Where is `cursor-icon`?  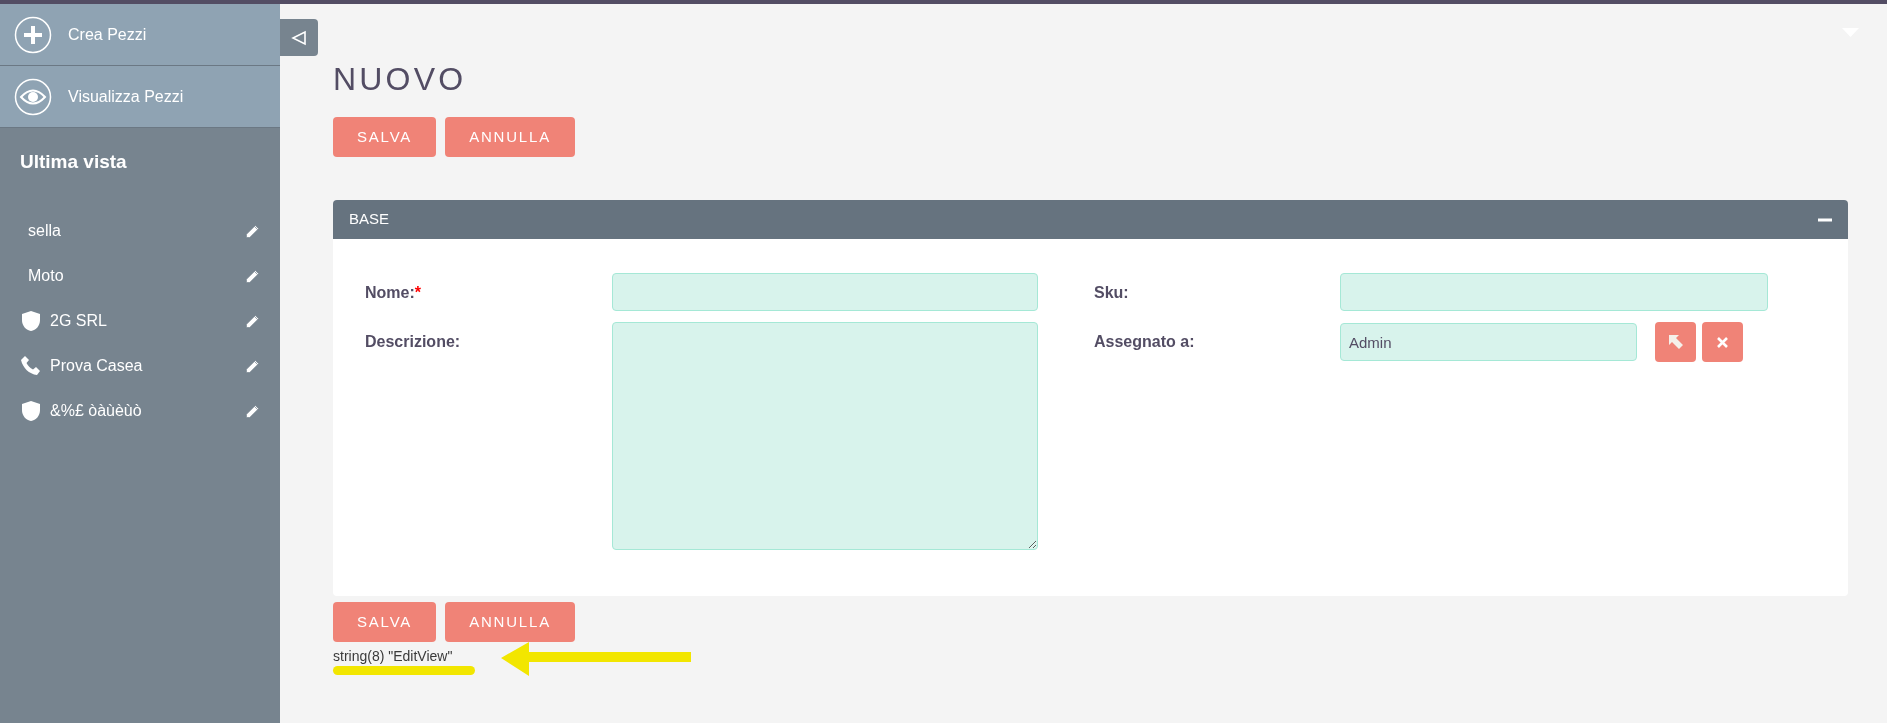
cursor-icon is located at coordinates (1675, 342).